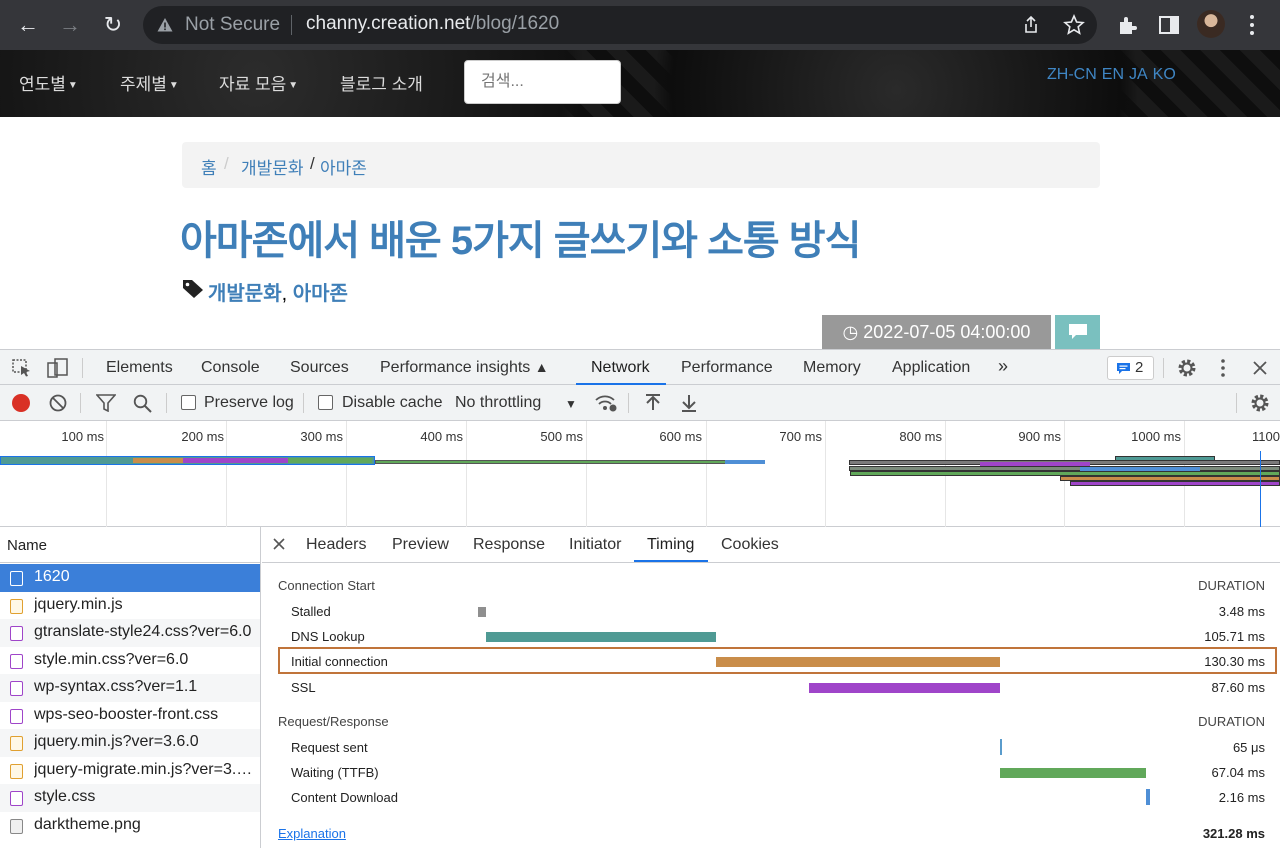 The height and width of the screenshot is (848, 1280). I want to click on tab-initiator: Initiator, so click(595, 545).